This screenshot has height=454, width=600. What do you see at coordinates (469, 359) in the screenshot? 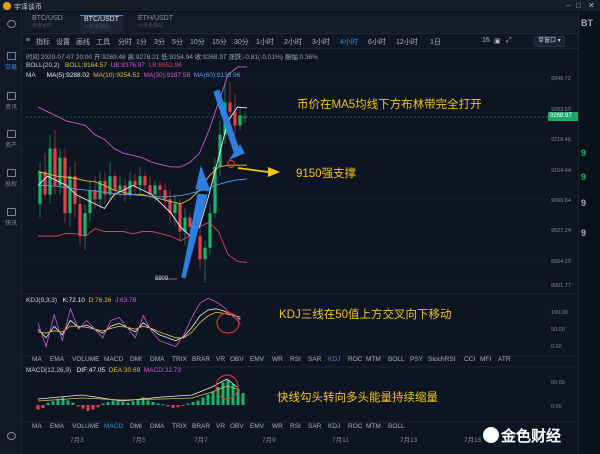
I see `ind-cci: CCI` at bounding box center [469, 359].